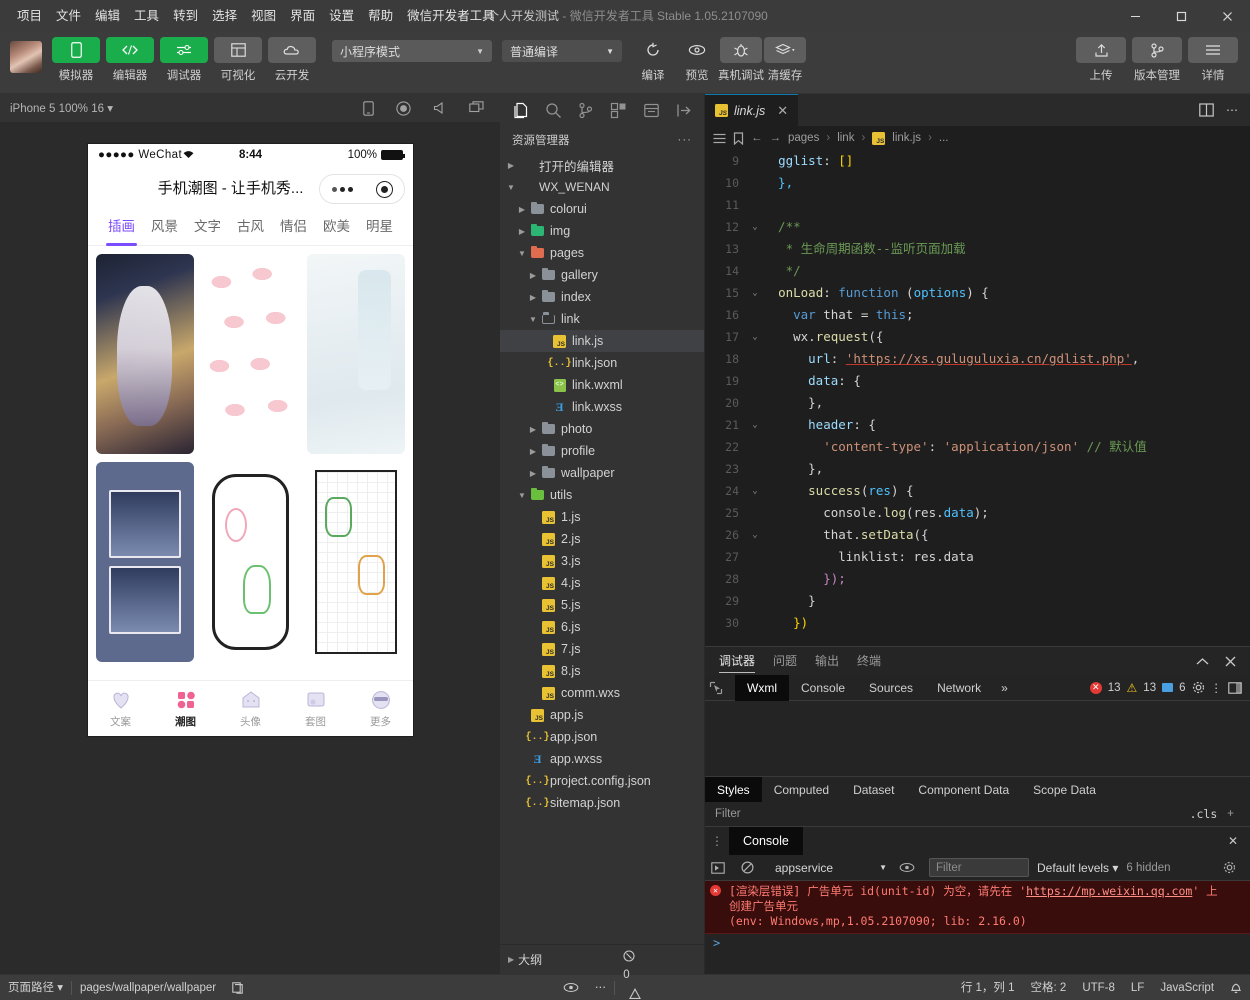 The height and width of the screenshot is (1000, 1250). I want to click on style-tab-component-data: Component Data, so click(963, 790).